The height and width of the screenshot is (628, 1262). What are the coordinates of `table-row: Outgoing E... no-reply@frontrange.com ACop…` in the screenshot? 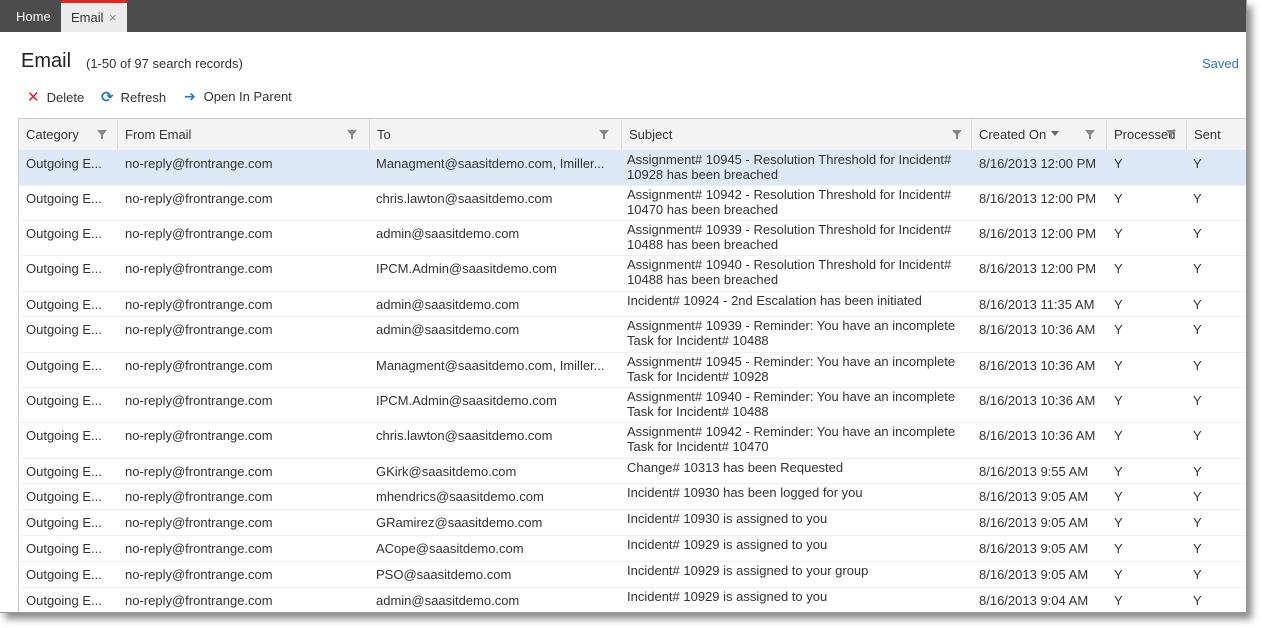 It's located at (632, 548).